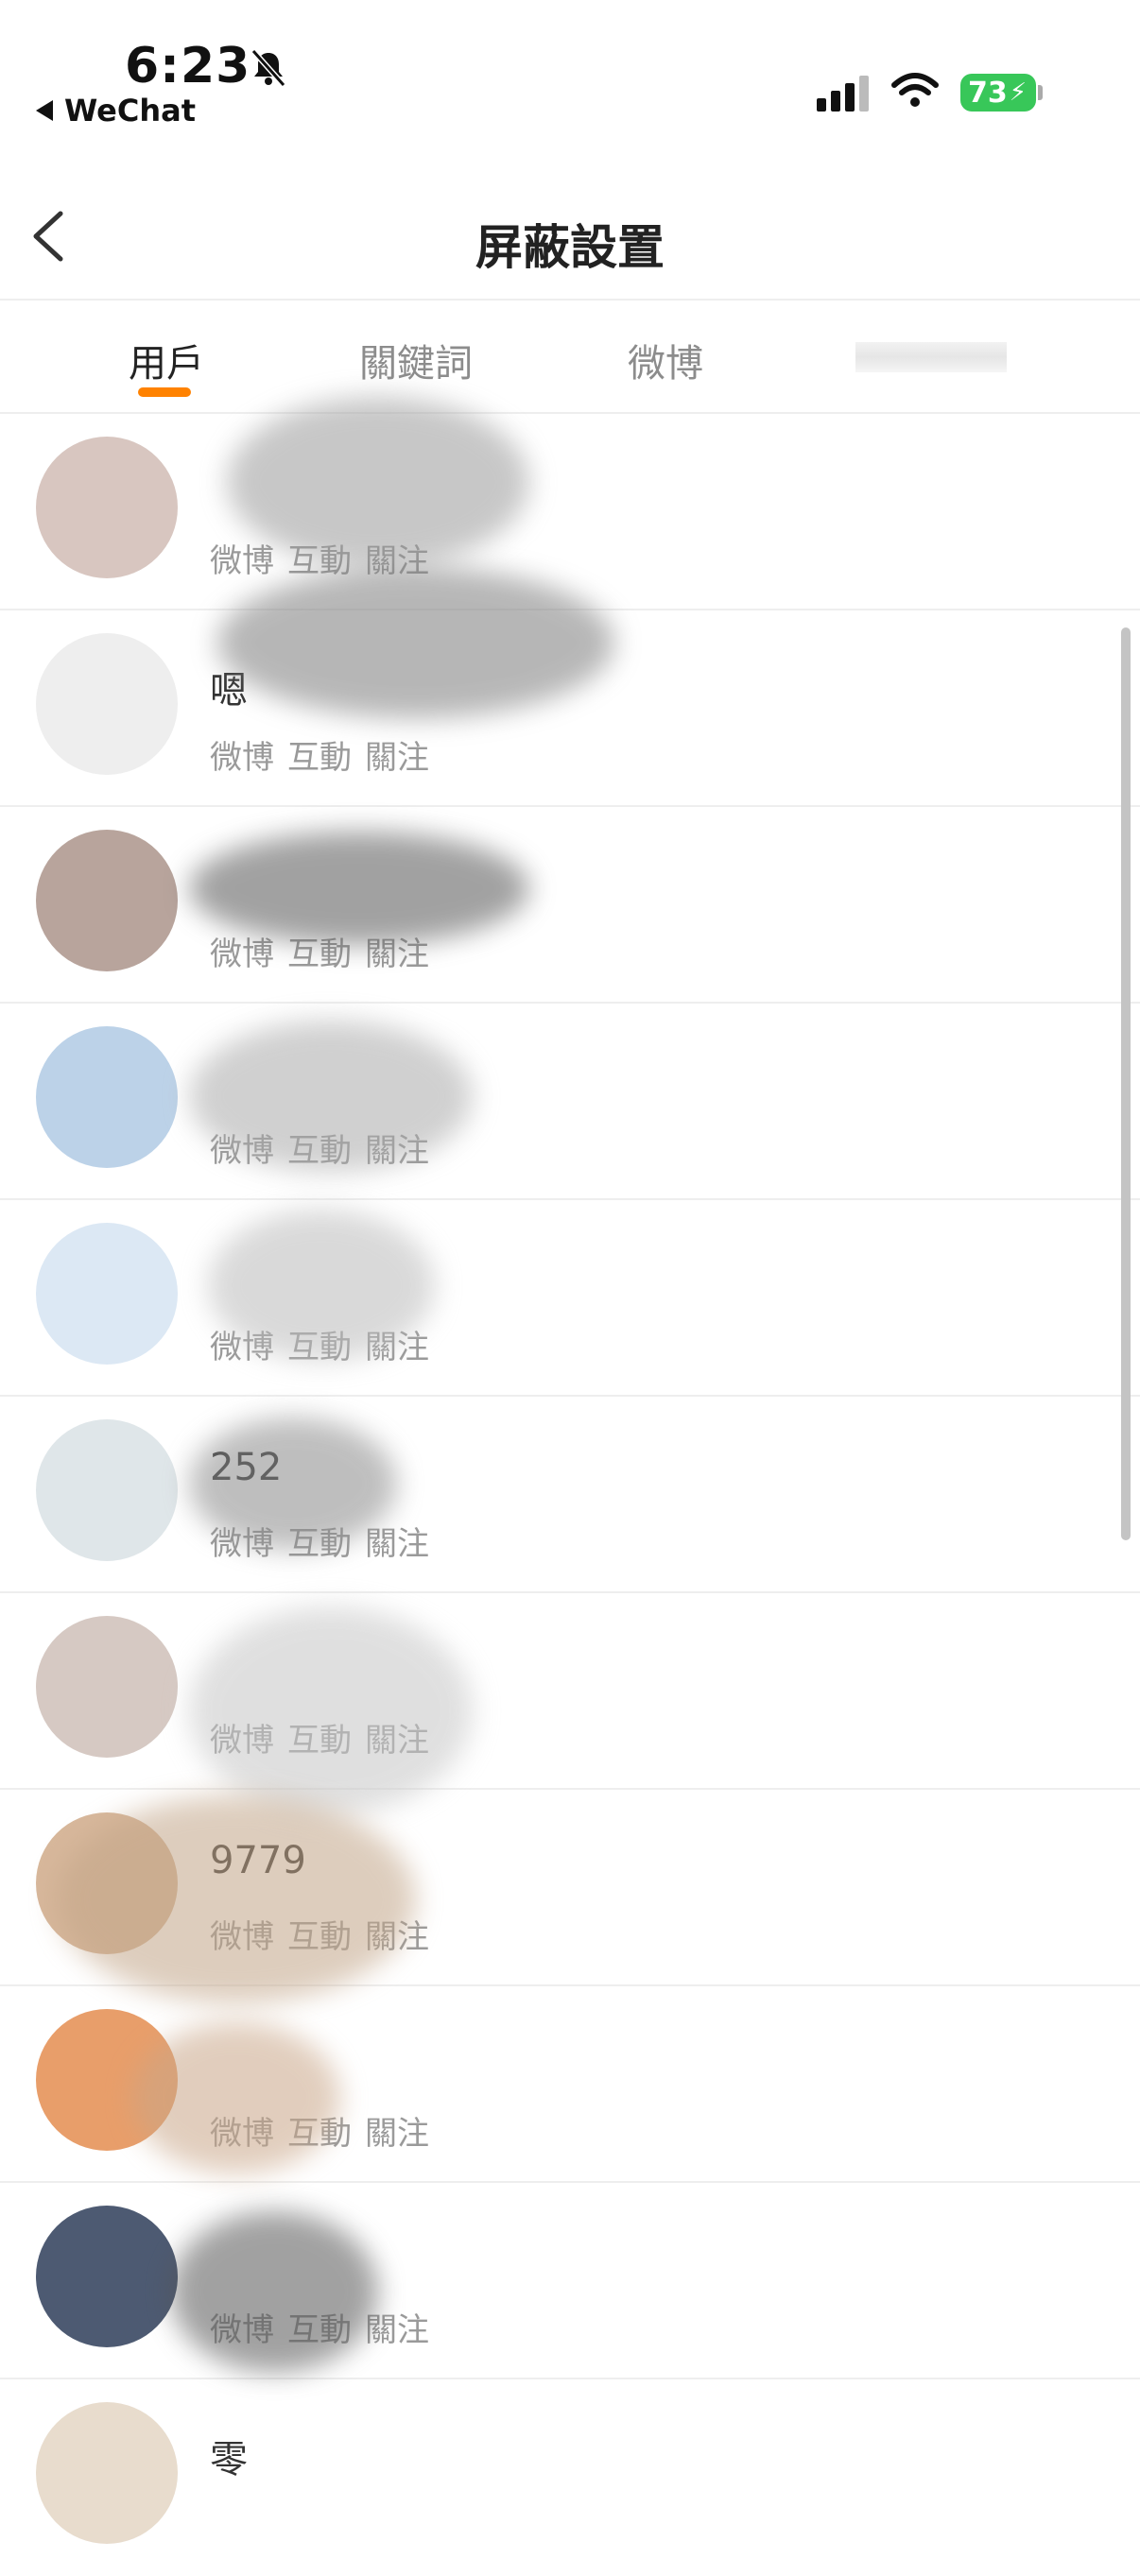 The image size is (1140, 2576). What do you see at coordinates (229, 2460) in the screenshot?
I see `user-name: 零` at bounding box center [229, 2460].